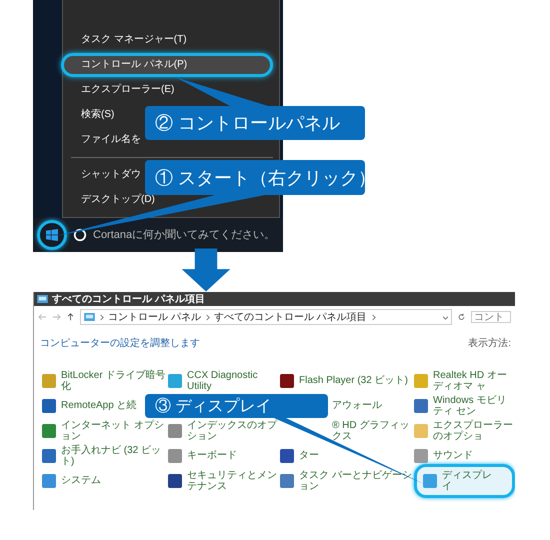  Describe the element at coordinates (464, 405) in the screenshot. I see `applet-item: Windows モビリティ セン` at that location.